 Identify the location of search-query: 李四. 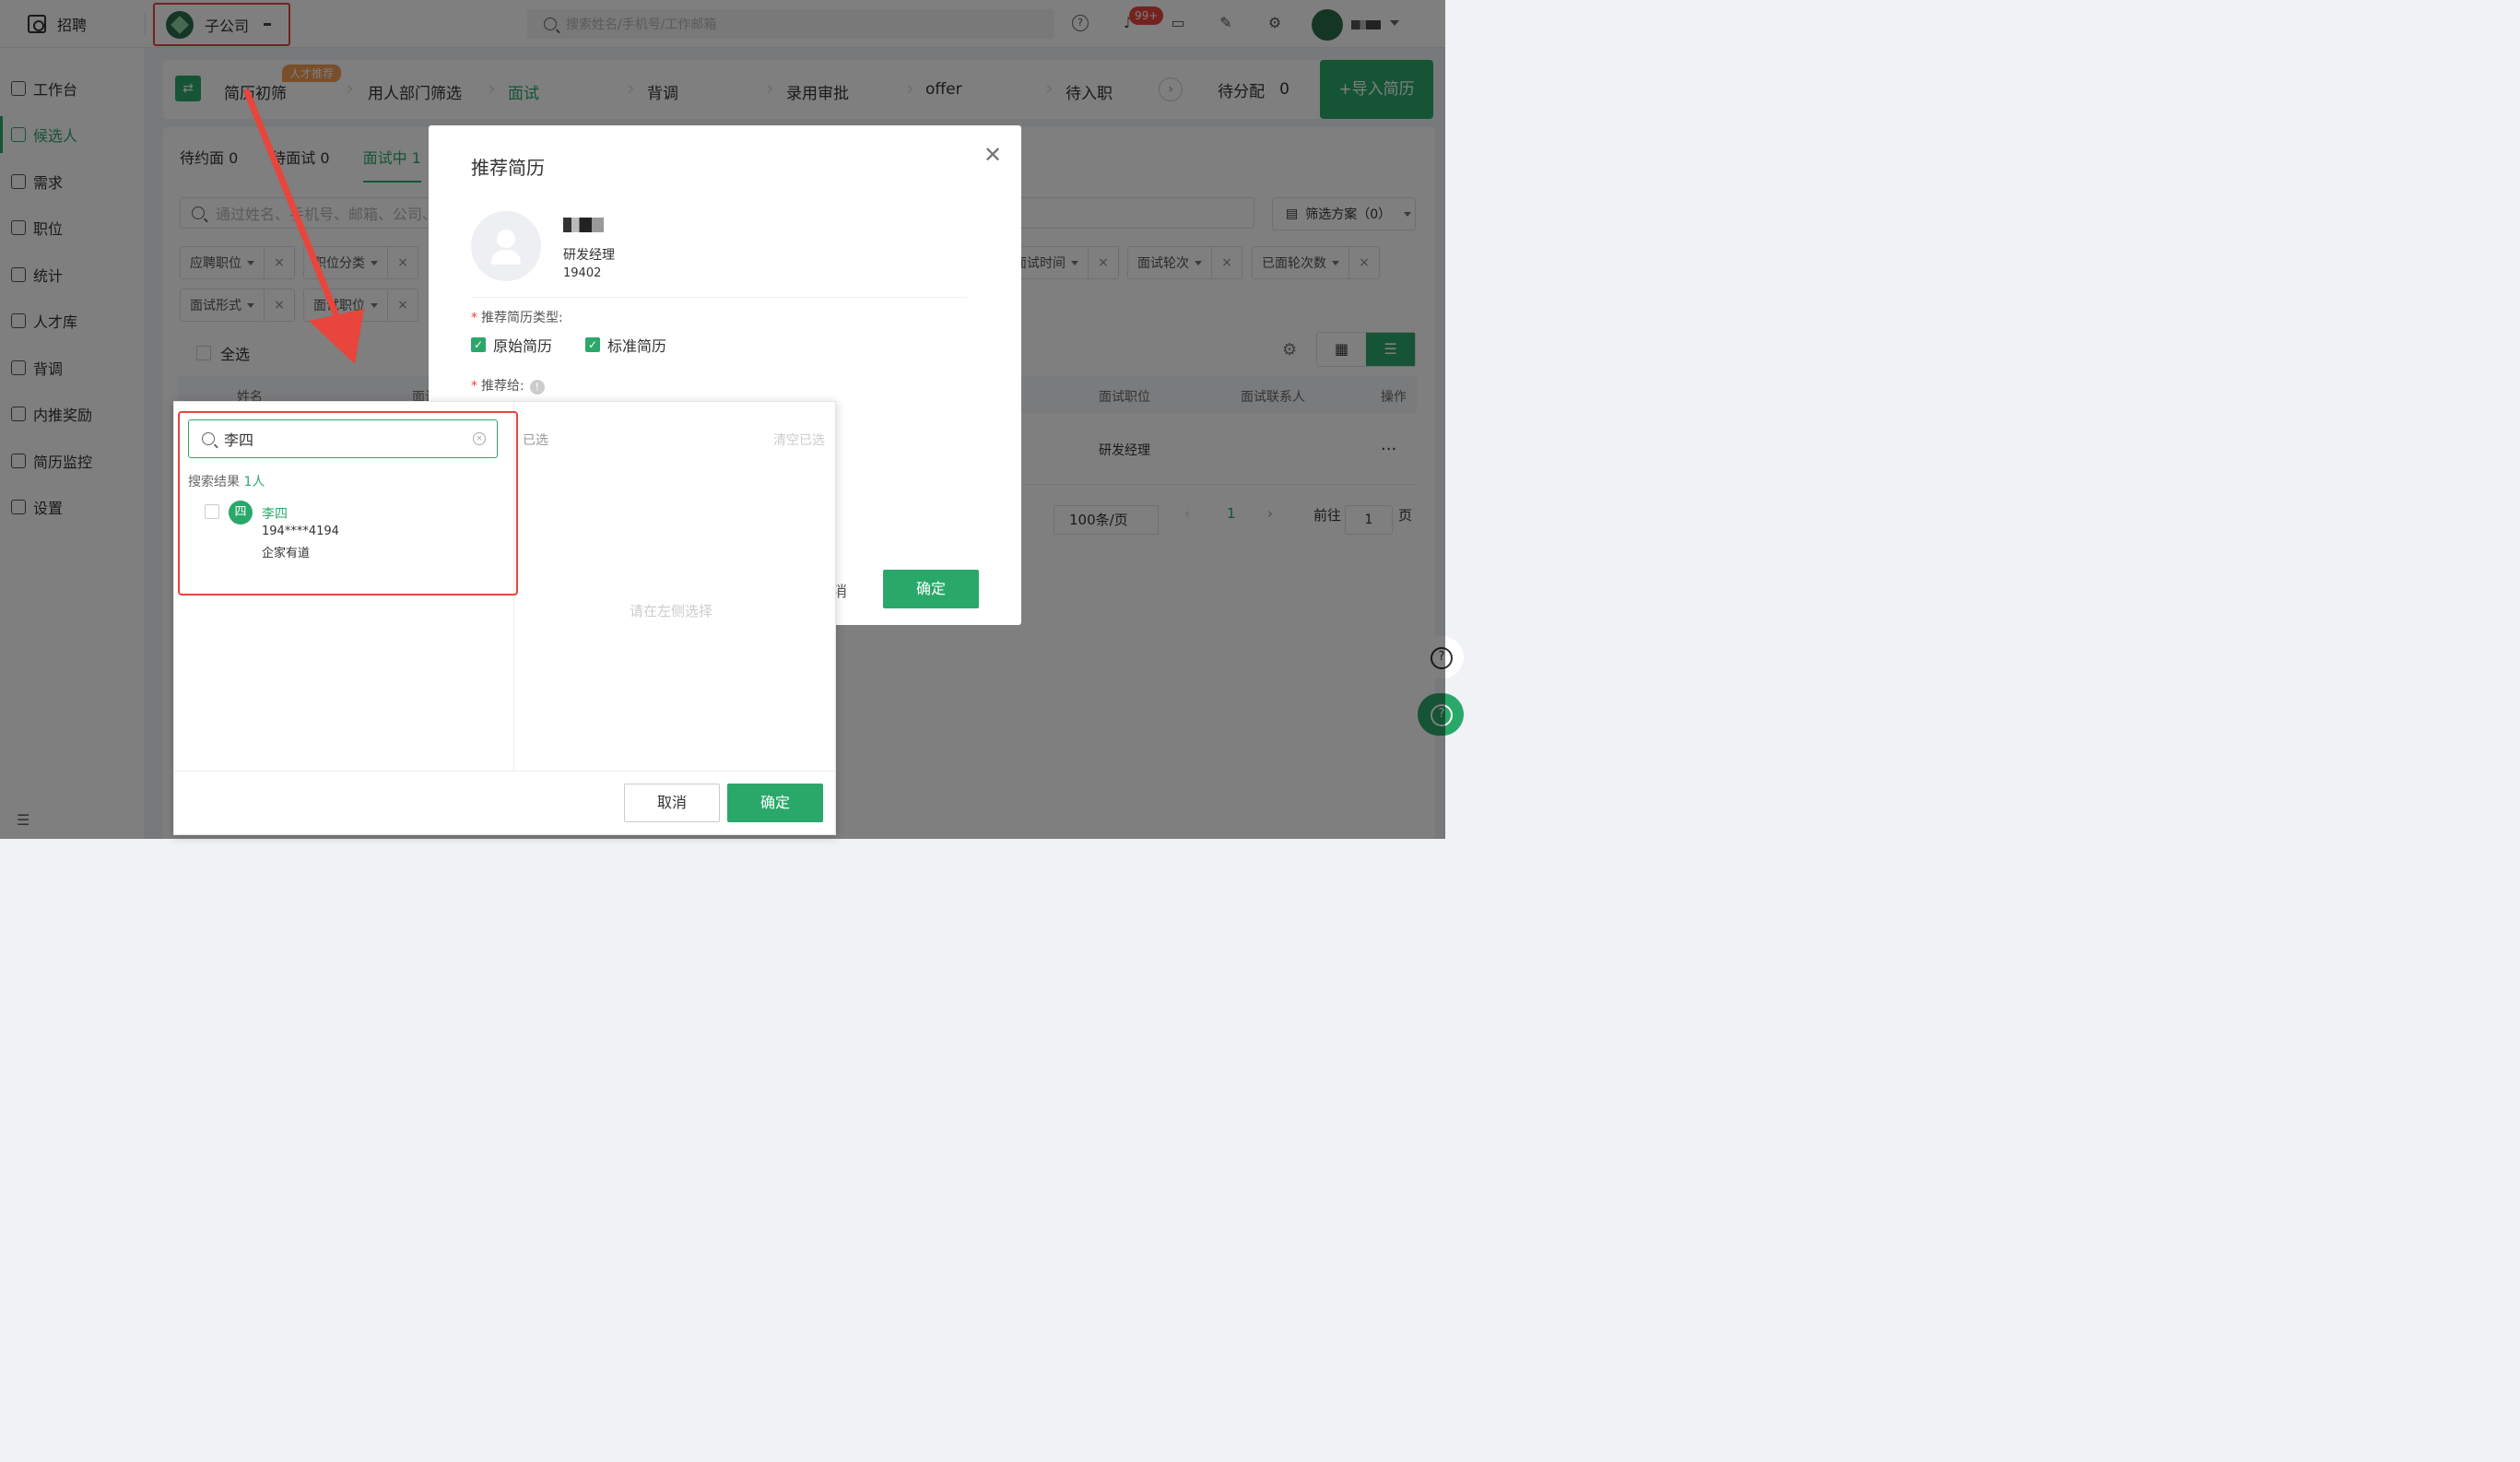
(239, 440).